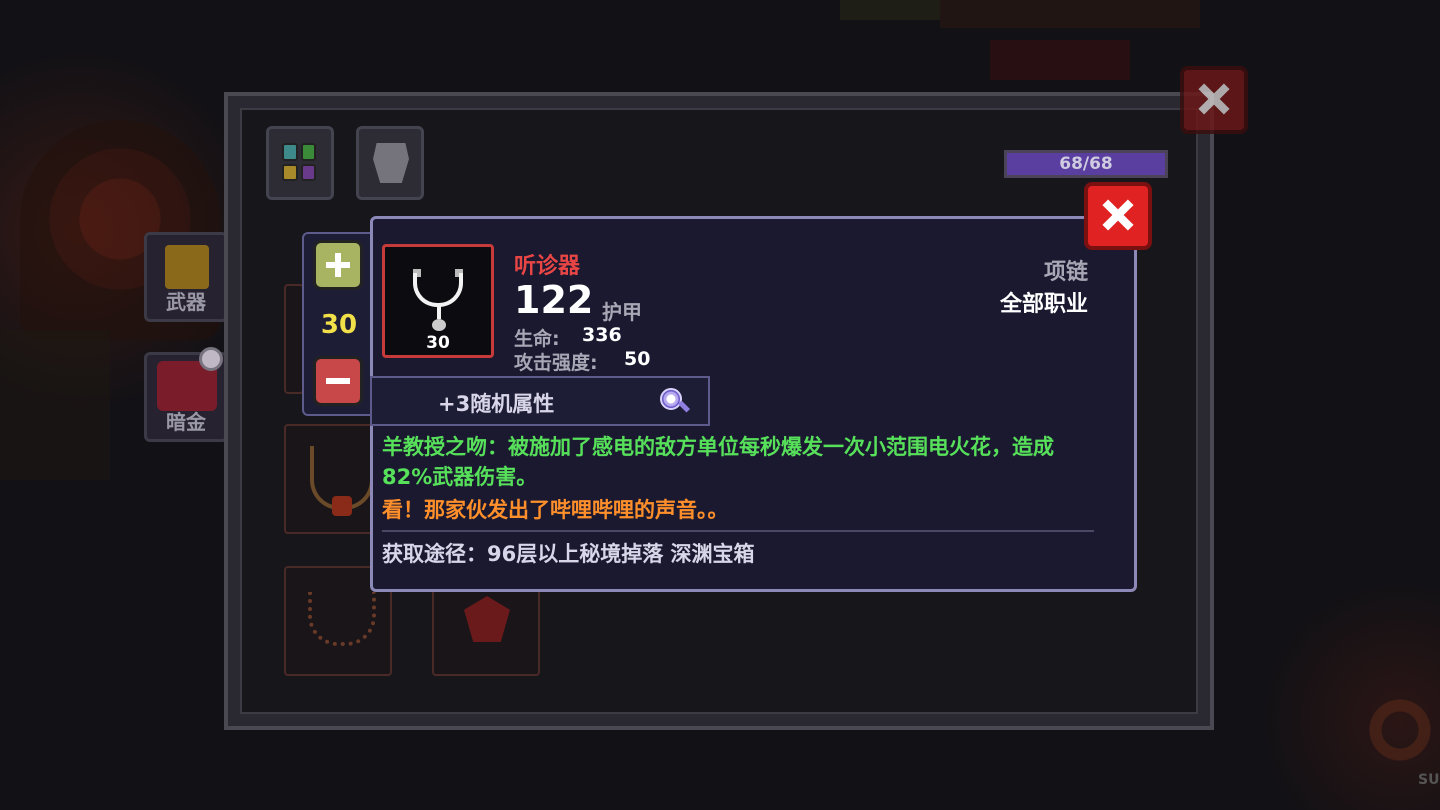 The height and width of the screenshot is (810, 1440). What do you see at coordinates (537, 339) in the screenshot?
I see `stat-label: 生命:` at bounding box center [537, 339].